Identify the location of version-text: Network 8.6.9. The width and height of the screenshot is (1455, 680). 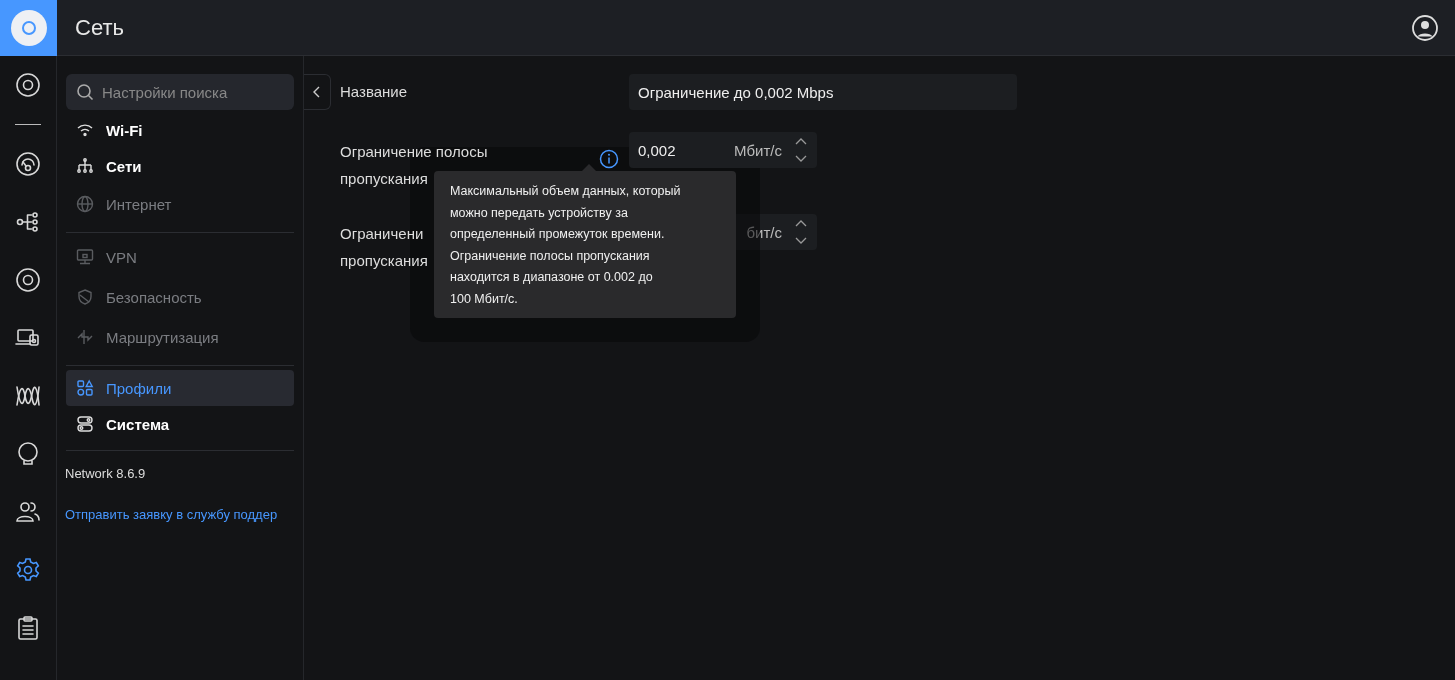
(106, 473).